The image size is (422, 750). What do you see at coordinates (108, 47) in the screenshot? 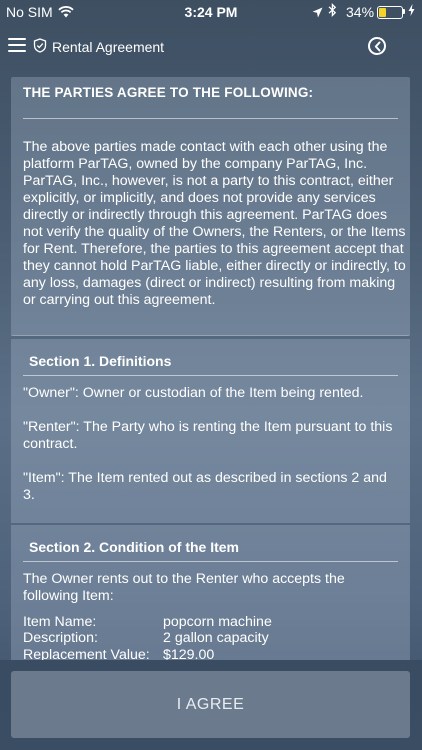
I see `page-title: Rental Agreement` at bounding box center [108, 47].